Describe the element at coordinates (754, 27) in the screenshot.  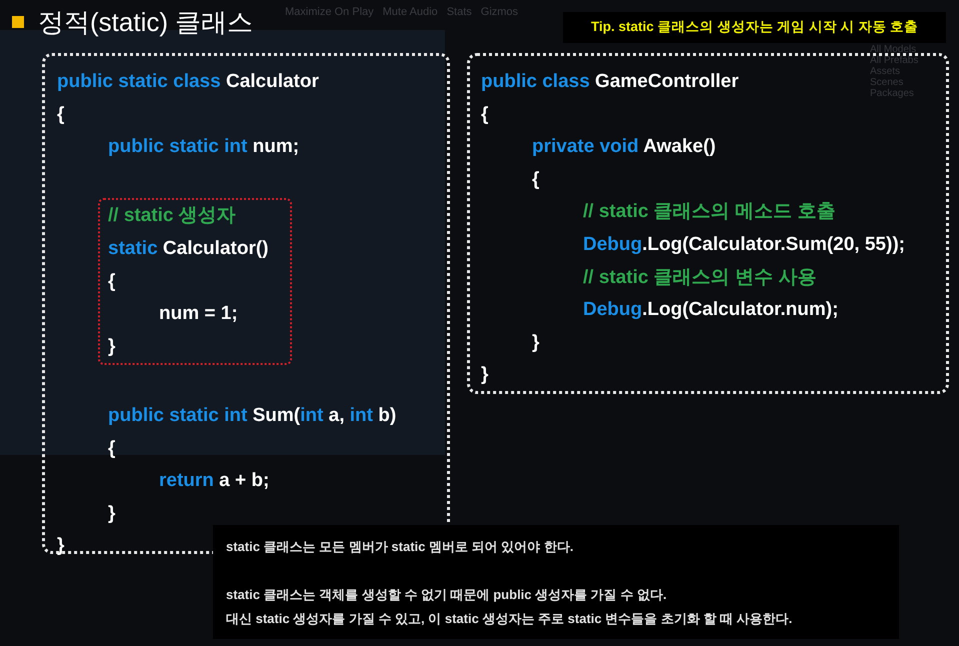
I see `tip-banner: Tip. static 클래스의 생성자는 게임 시작 시 자동 호출` at that location.